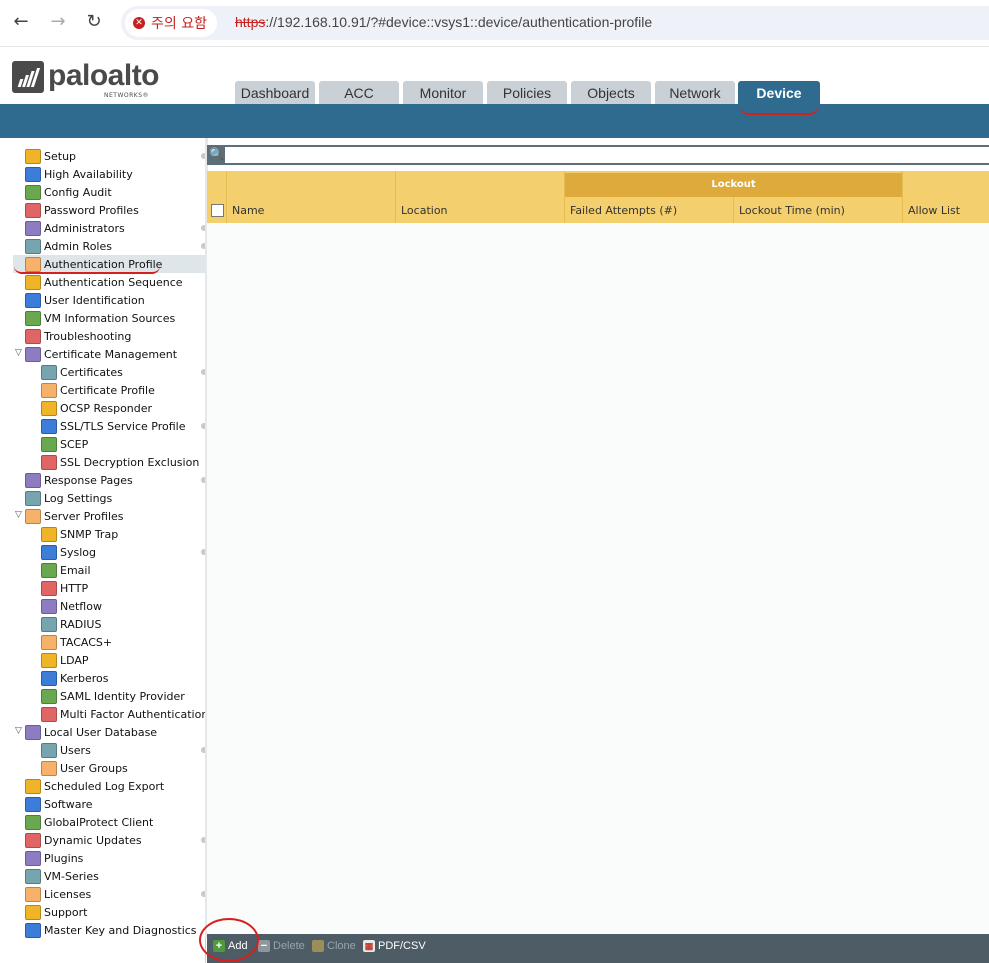 This screenshot has height=963, width=989. I want to click on sidebar-item-label: SCEP, so click(74, 444).